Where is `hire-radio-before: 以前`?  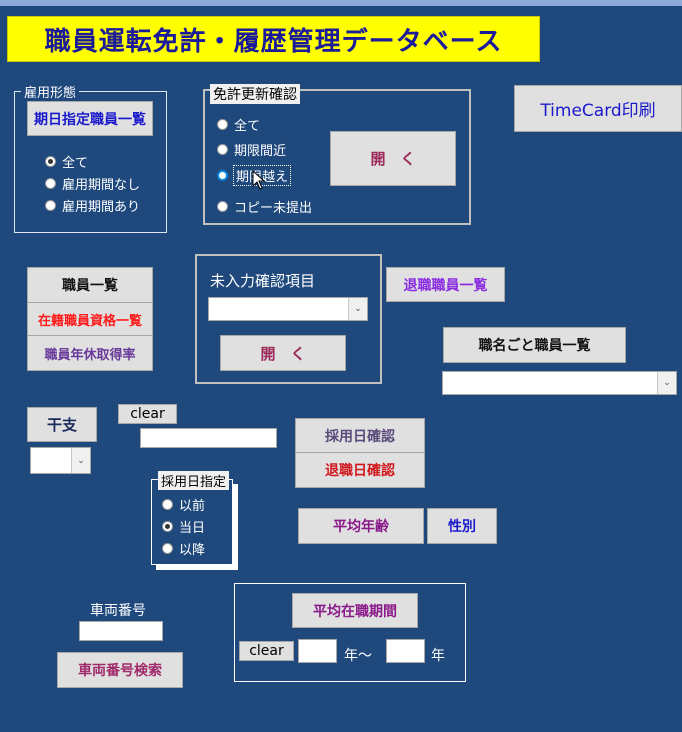 hire-radio-before: 以前 is located at coordinates (183, 504).